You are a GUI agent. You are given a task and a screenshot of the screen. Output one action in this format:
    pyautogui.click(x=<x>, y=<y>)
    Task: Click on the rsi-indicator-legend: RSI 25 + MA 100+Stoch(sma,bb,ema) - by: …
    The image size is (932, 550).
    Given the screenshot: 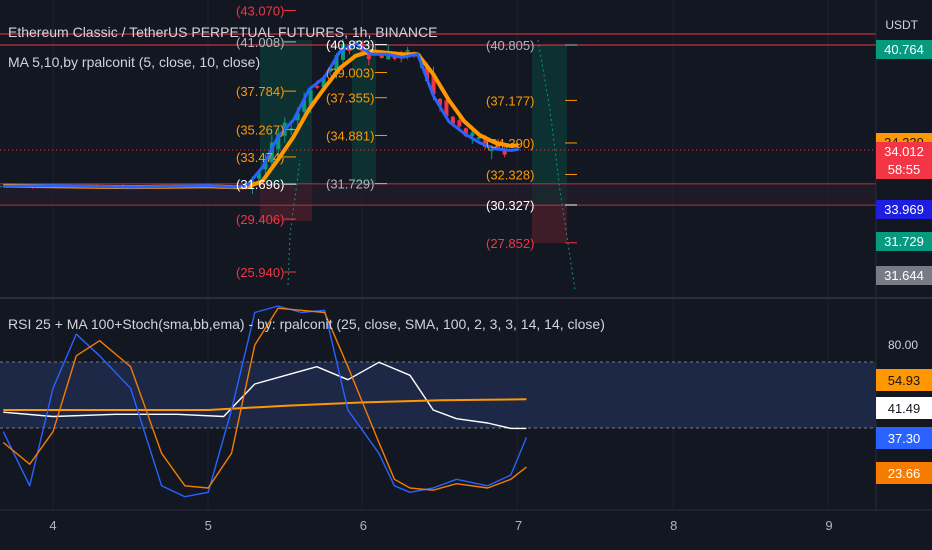 What is the action you would take?
    pyautogui.click(x=306, y=324)
    